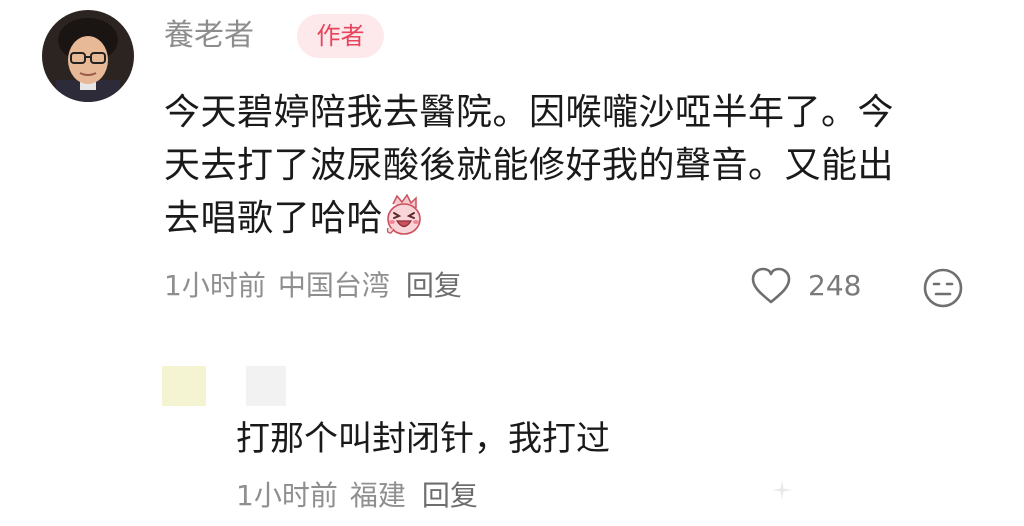  I want to click on reply-button: 回复, so click(434, 285).